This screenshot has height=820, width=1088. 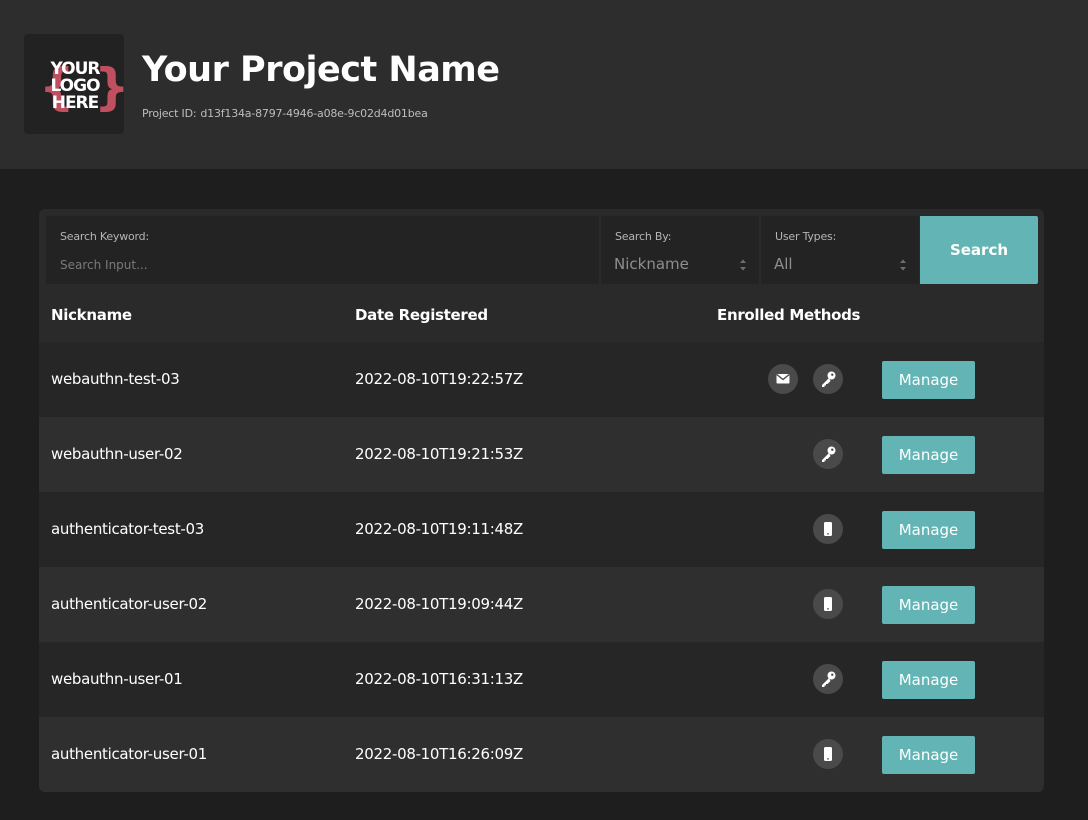 What do you see at coordinates (783, 379) in the screenshot?
I see `email-icon` at bounding box center [783, 379].